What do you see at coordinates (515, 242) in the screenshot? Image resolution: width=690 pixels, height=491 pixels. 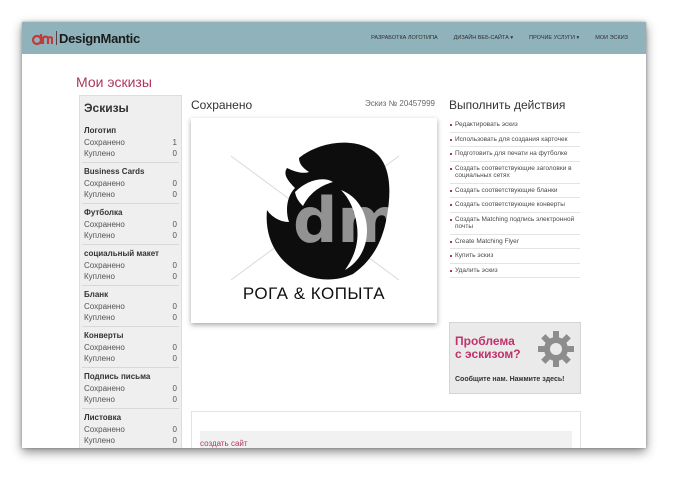 I see `action-flyer: Create Matching Flyer` at bounding box center [515, 242].